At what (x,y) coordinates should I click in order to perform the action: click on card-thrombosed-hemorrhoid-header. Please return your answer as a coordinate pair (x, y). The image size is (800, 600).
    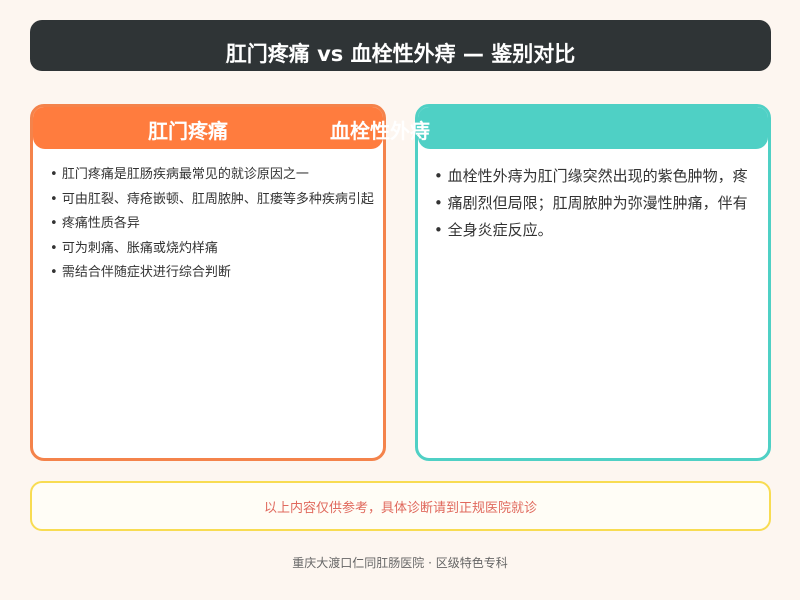
    Looking at the image, I should click on (593, 128).